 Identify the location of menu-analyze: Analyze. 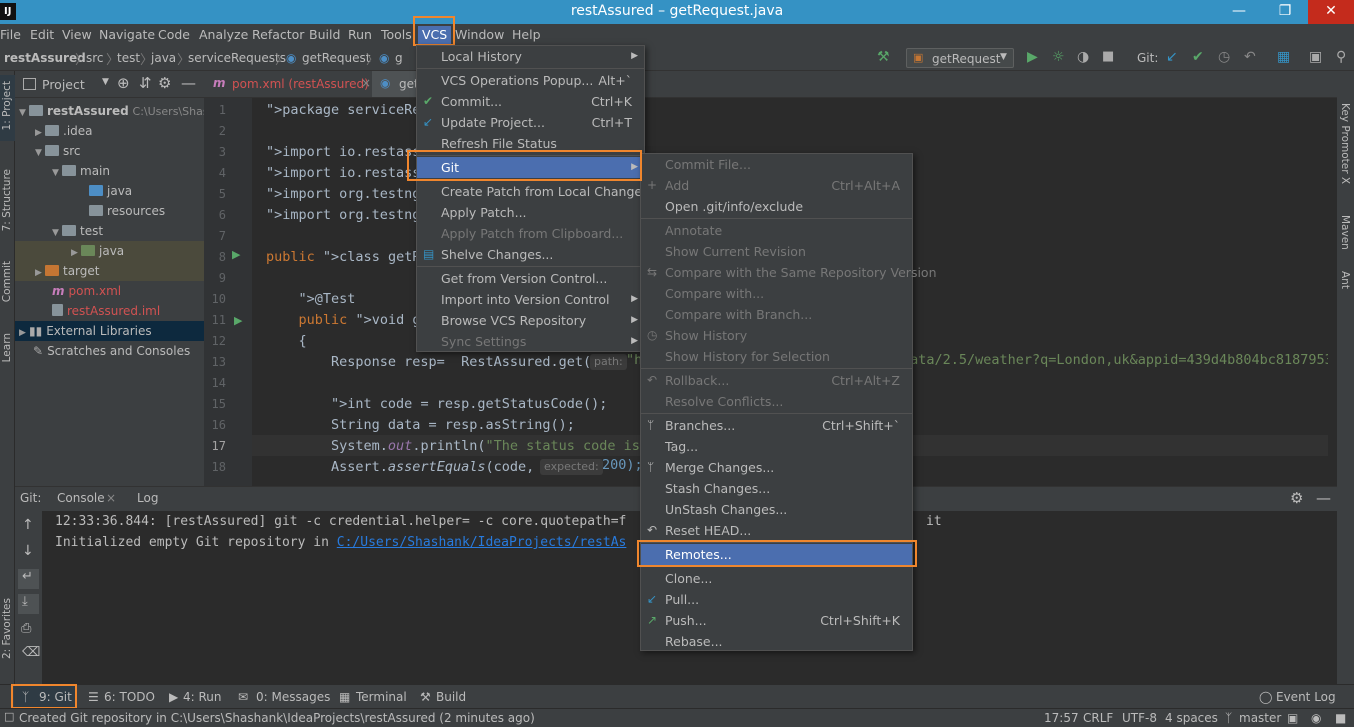
(223, 35).